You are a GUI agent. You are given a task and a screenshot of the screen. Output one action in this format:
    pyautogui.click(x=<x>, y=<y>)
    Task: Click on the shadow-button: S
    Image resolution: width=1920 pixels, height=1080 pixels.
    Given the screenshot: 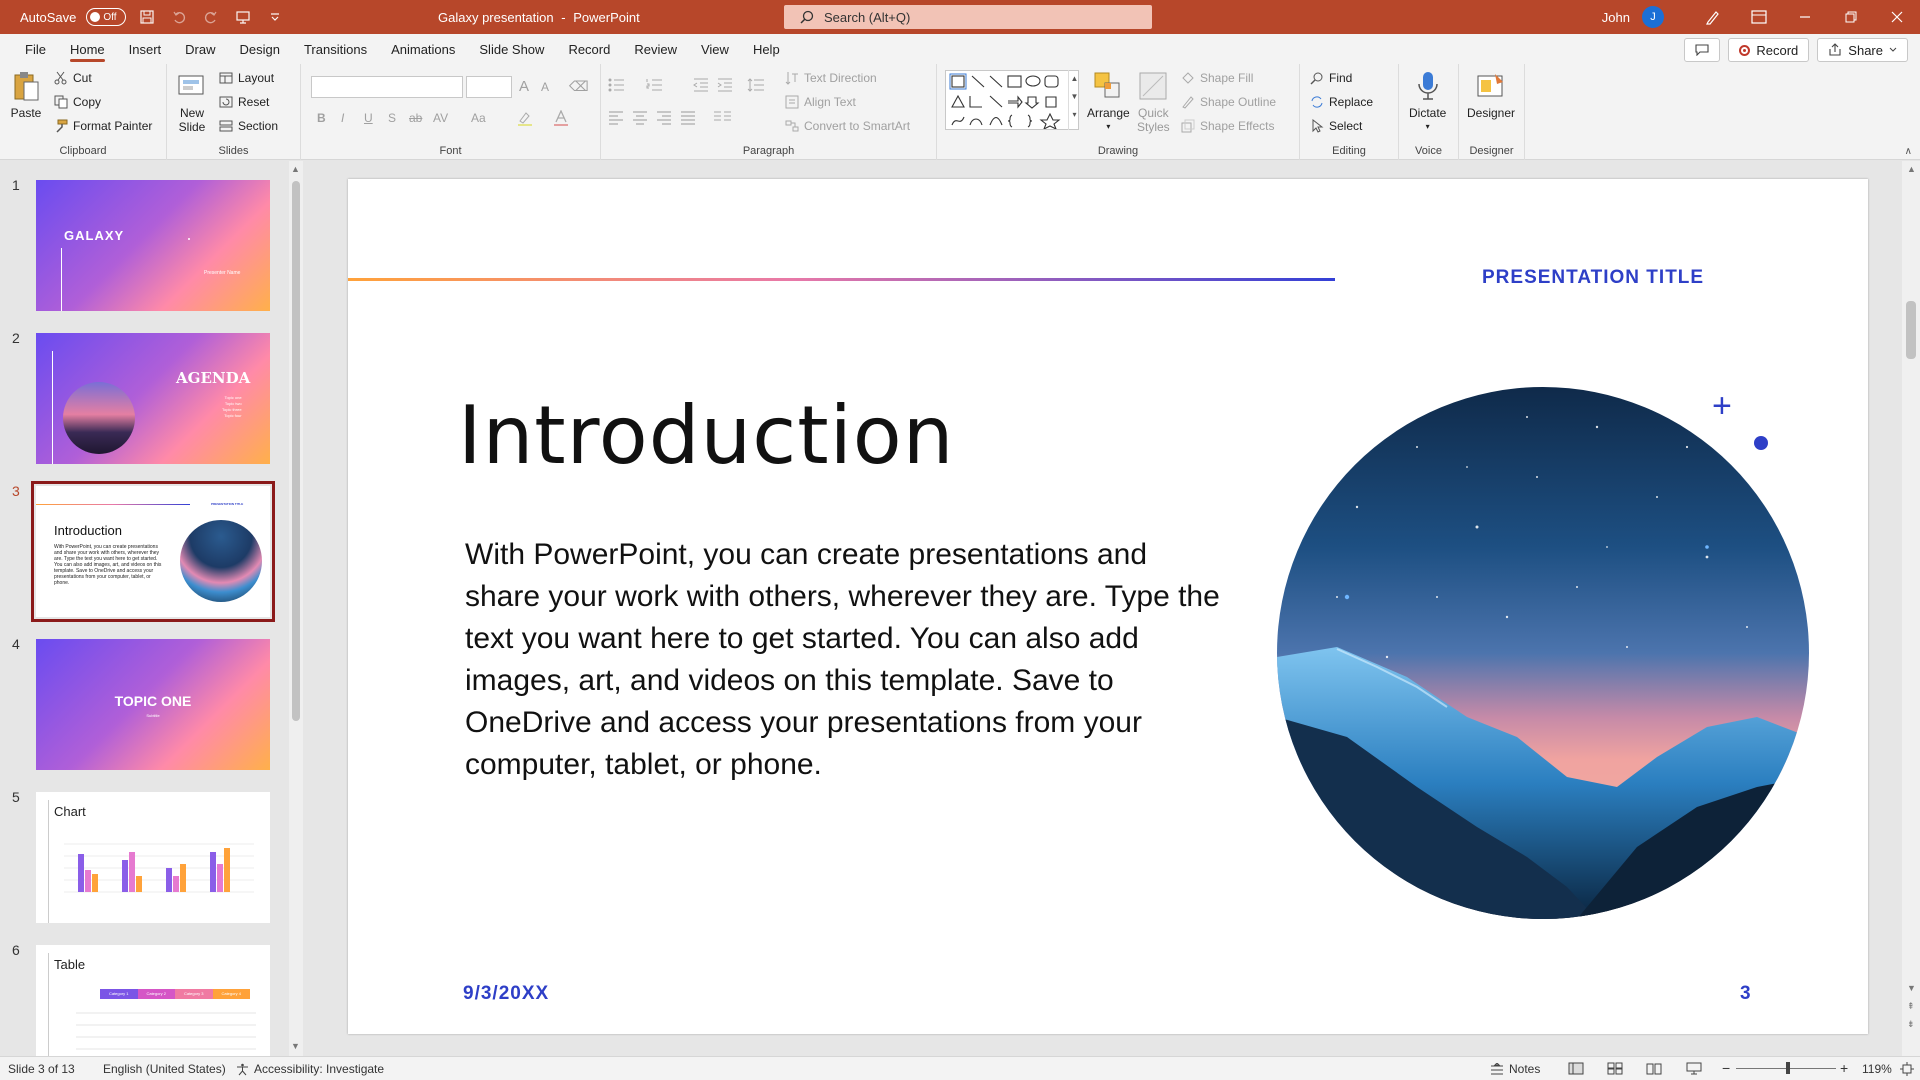 What is the action you would take?
    pyautogui.click(x=392, y=118)
    